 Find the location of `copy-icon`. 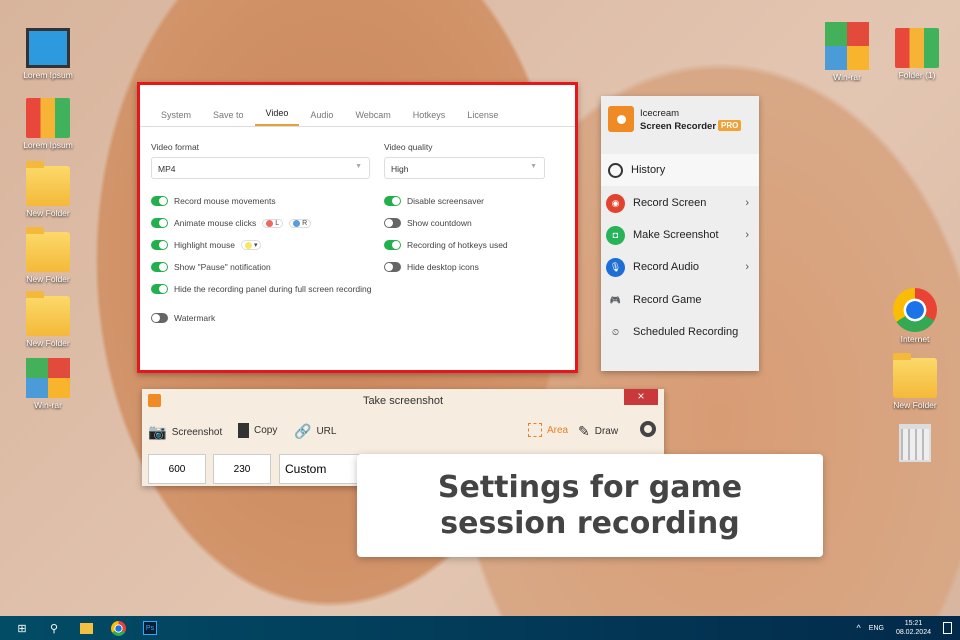

copy-icon is located at coordinates (243, 430).